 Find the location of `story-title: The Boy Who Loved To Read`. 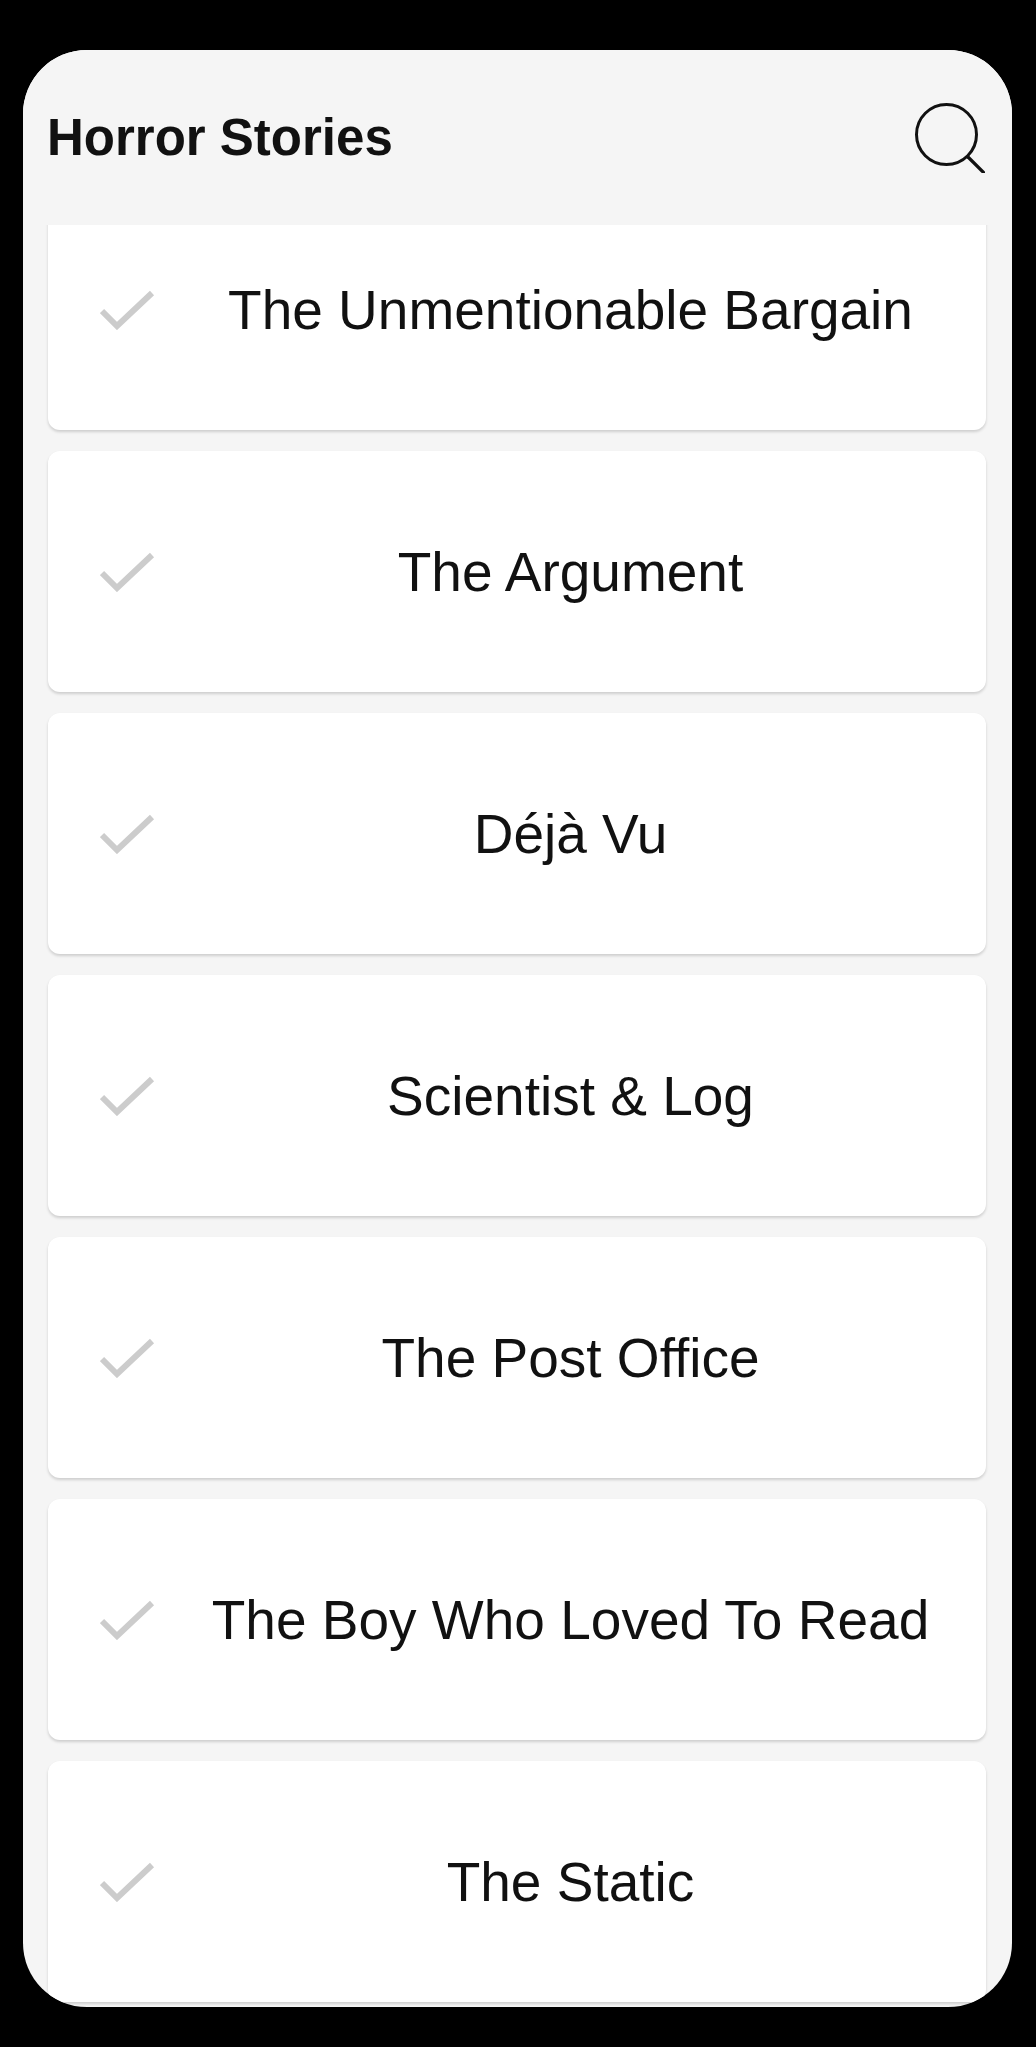

story-title: The Boy Who Loved To Read is located at coordinates (570, 1619).